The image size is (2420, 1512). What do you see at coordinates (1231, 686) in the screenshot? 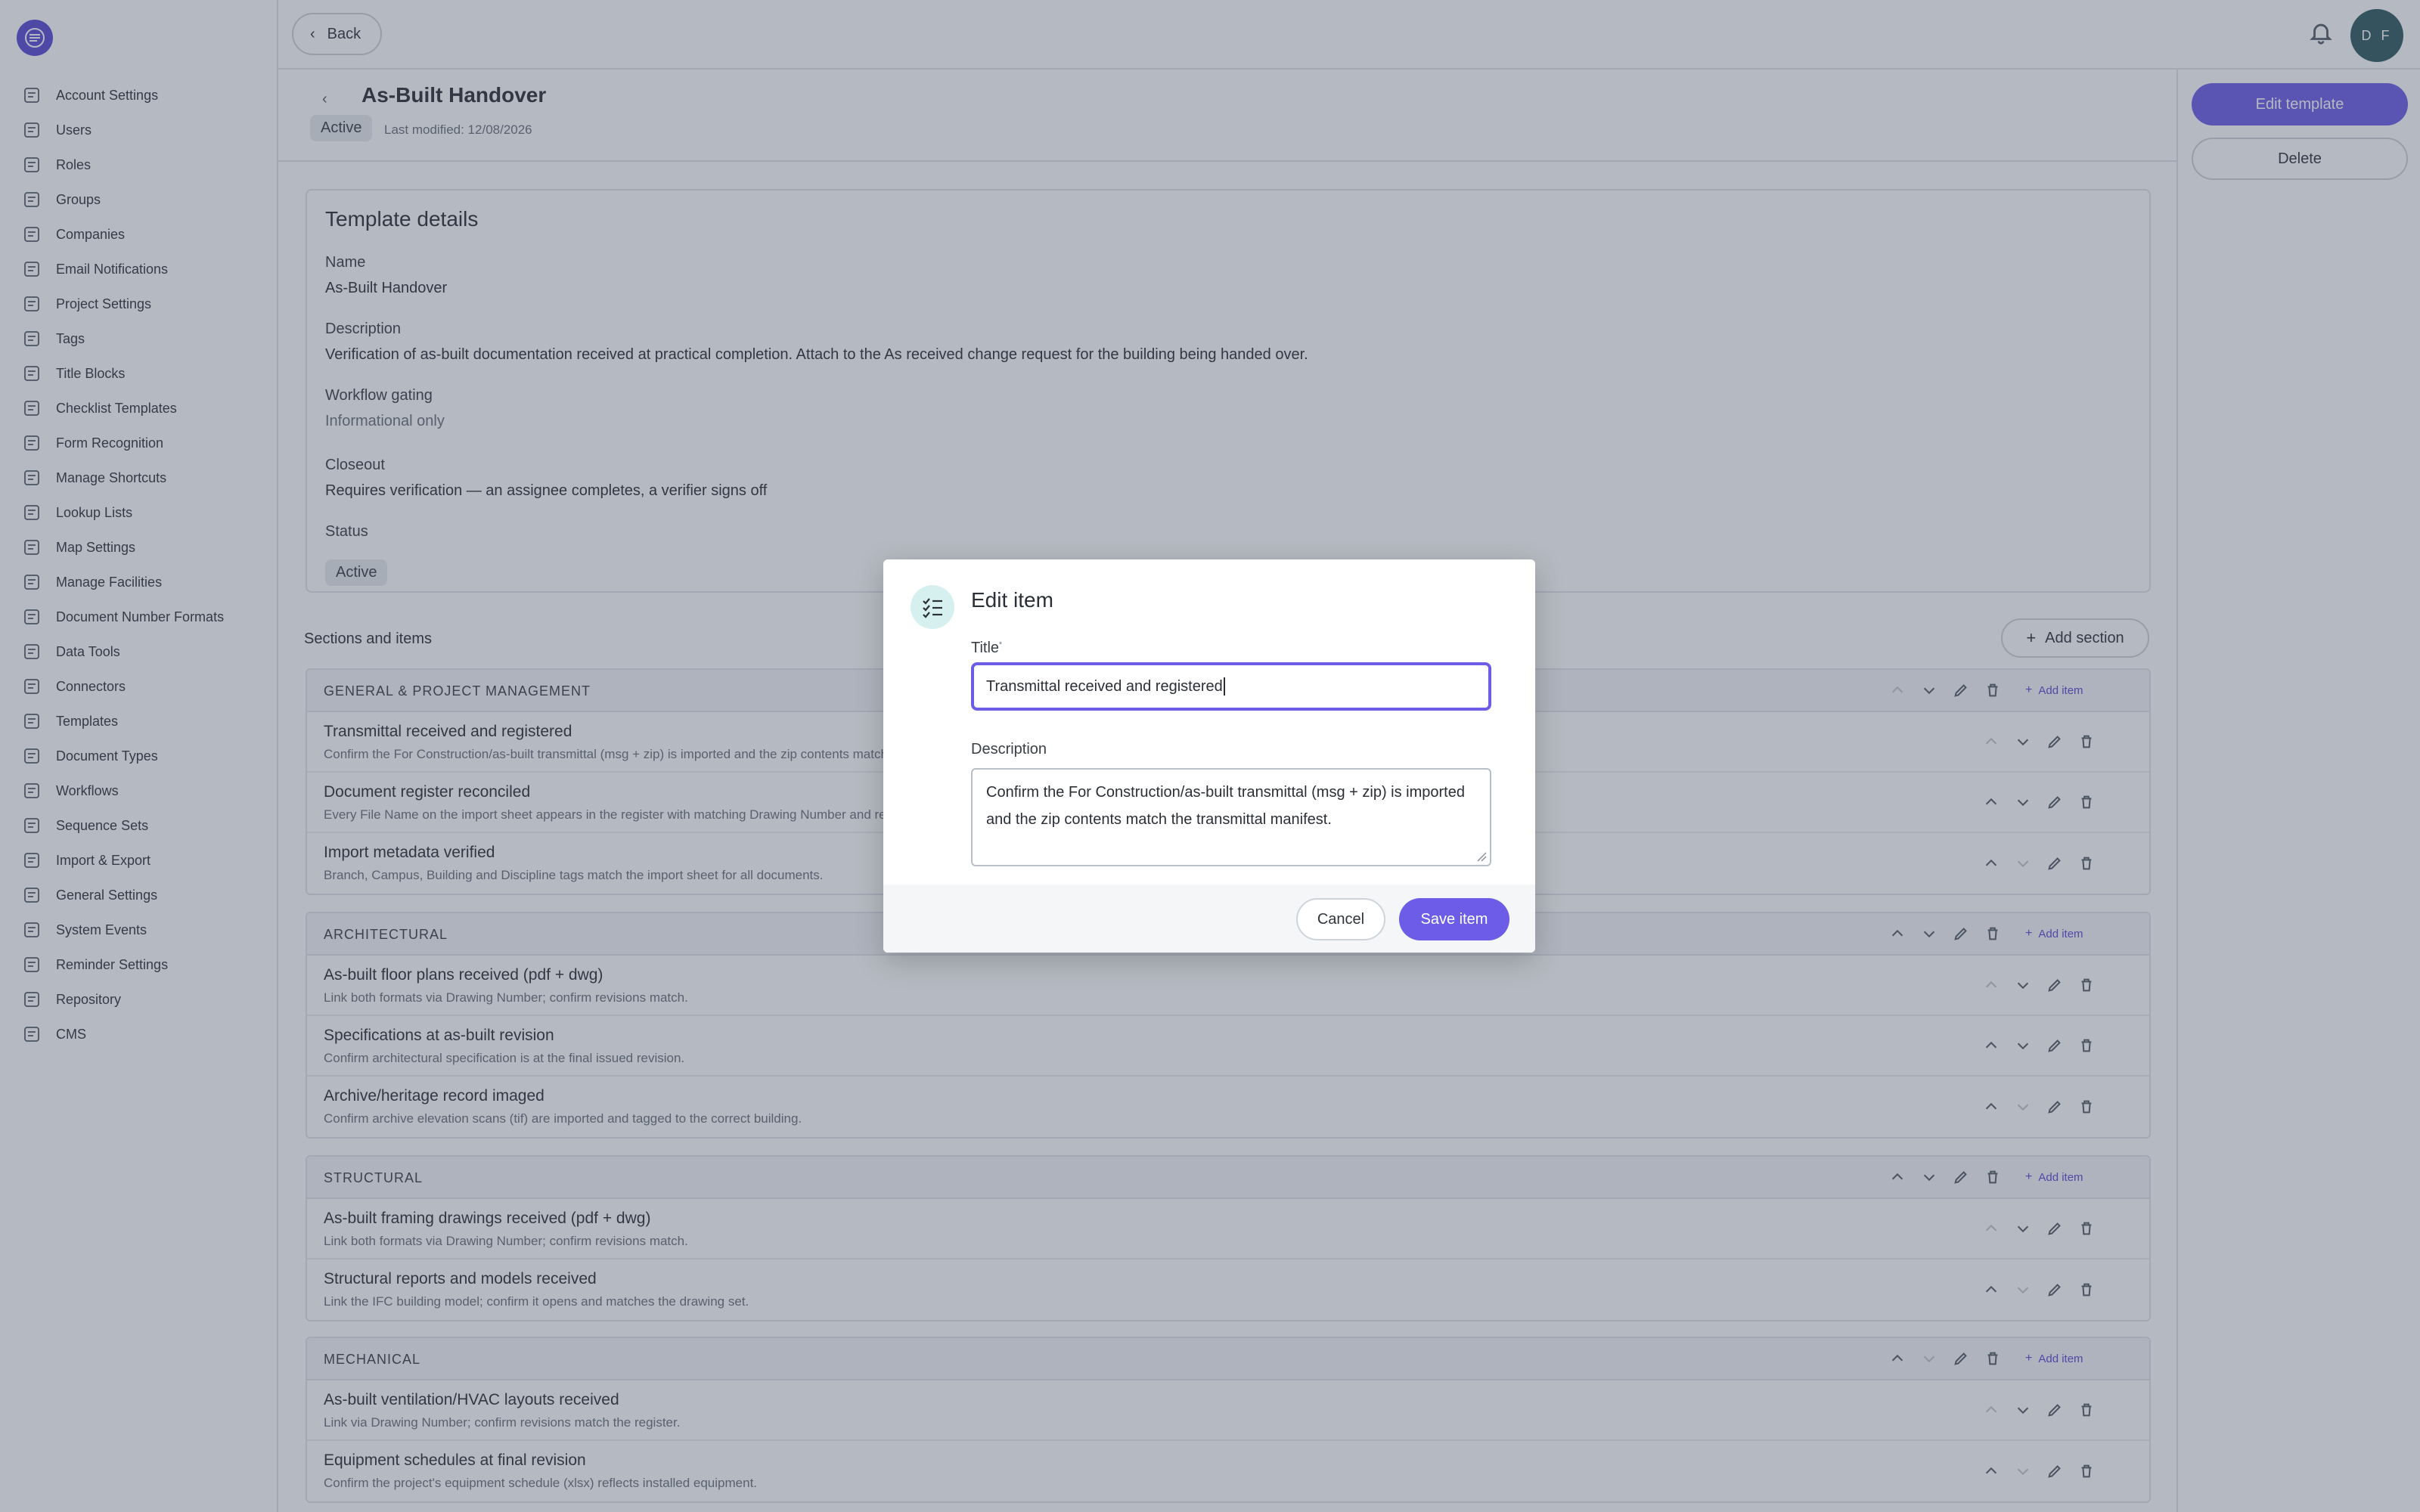
I see `title-input: Transmittal received and registered` at bounding box center [1231, 686].